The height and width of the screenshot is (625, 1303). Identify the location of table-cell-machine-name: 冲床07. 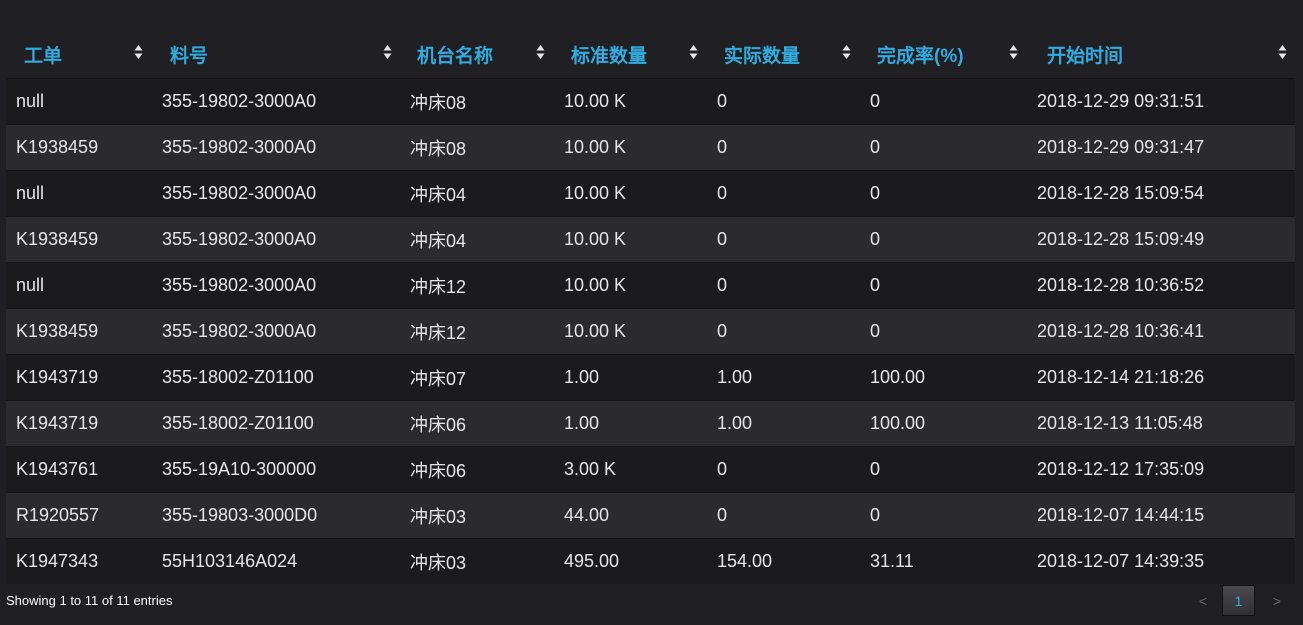
(476, 377).